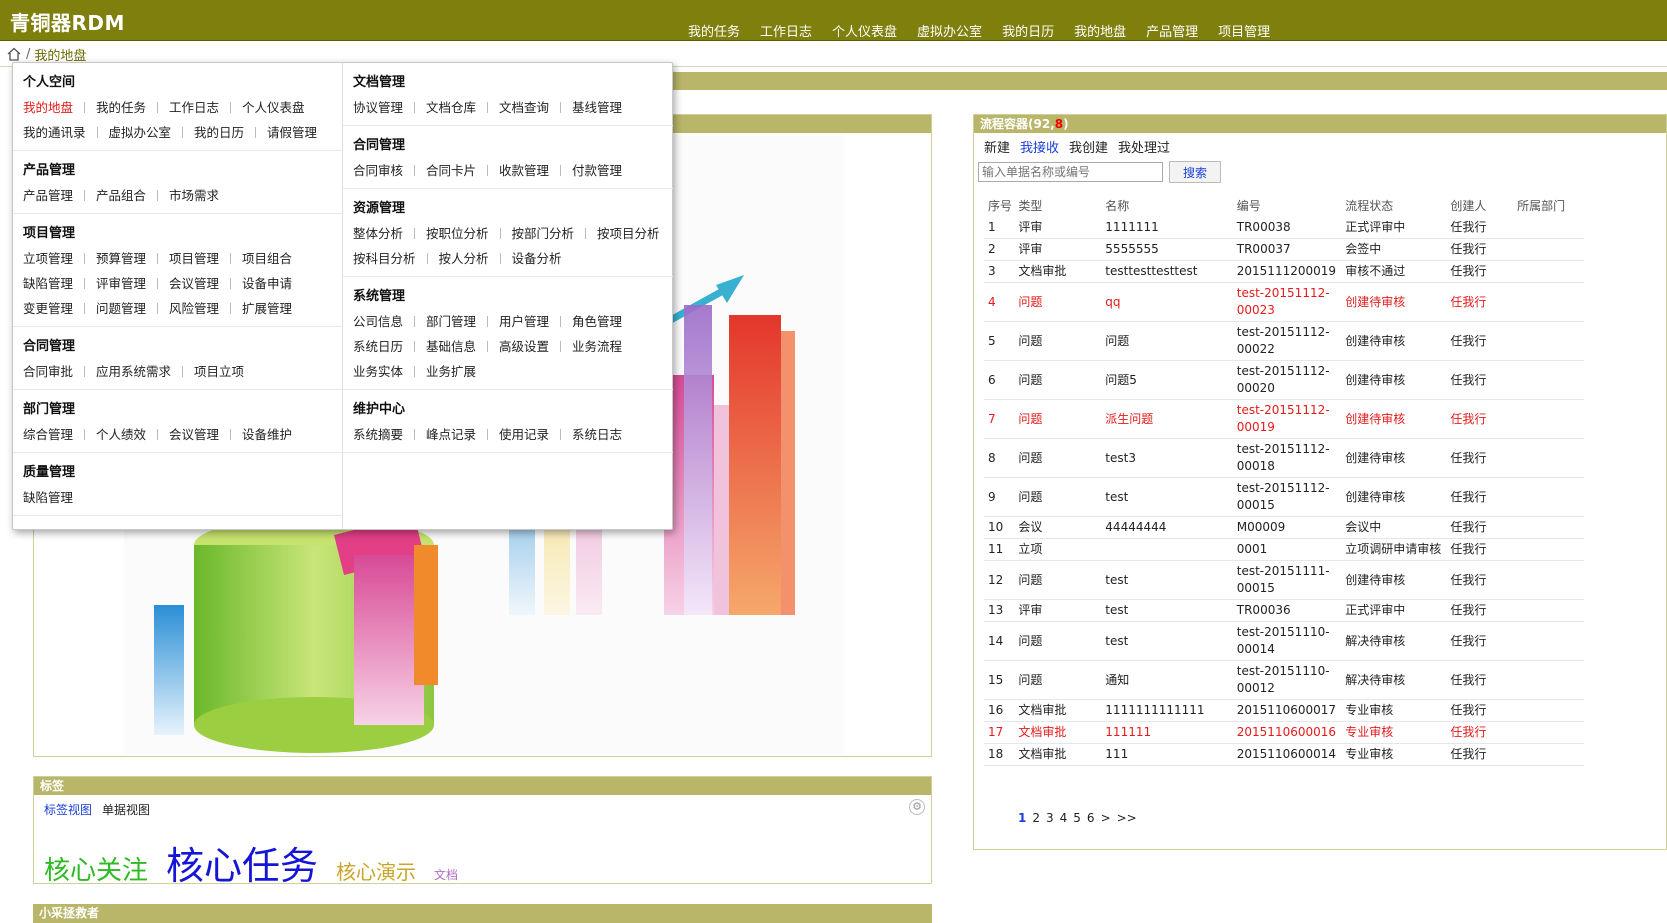 The width and height of the screenshot is (1667, 923). I want to click on menu-item: 峰点记录, so click(462, 433).